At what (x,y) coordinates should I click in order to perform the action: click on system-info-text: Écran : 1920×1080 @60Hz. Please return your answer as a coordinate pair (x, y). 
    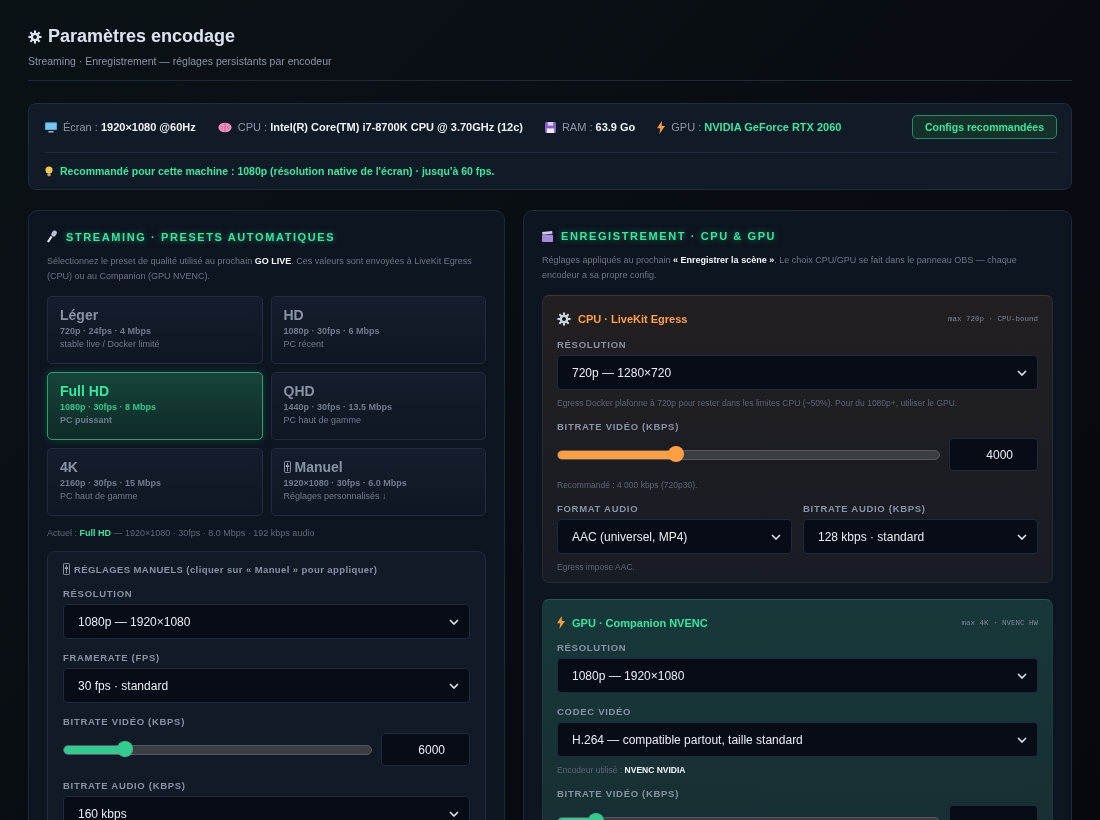
    Looking at the image, I should click on (129, 127).